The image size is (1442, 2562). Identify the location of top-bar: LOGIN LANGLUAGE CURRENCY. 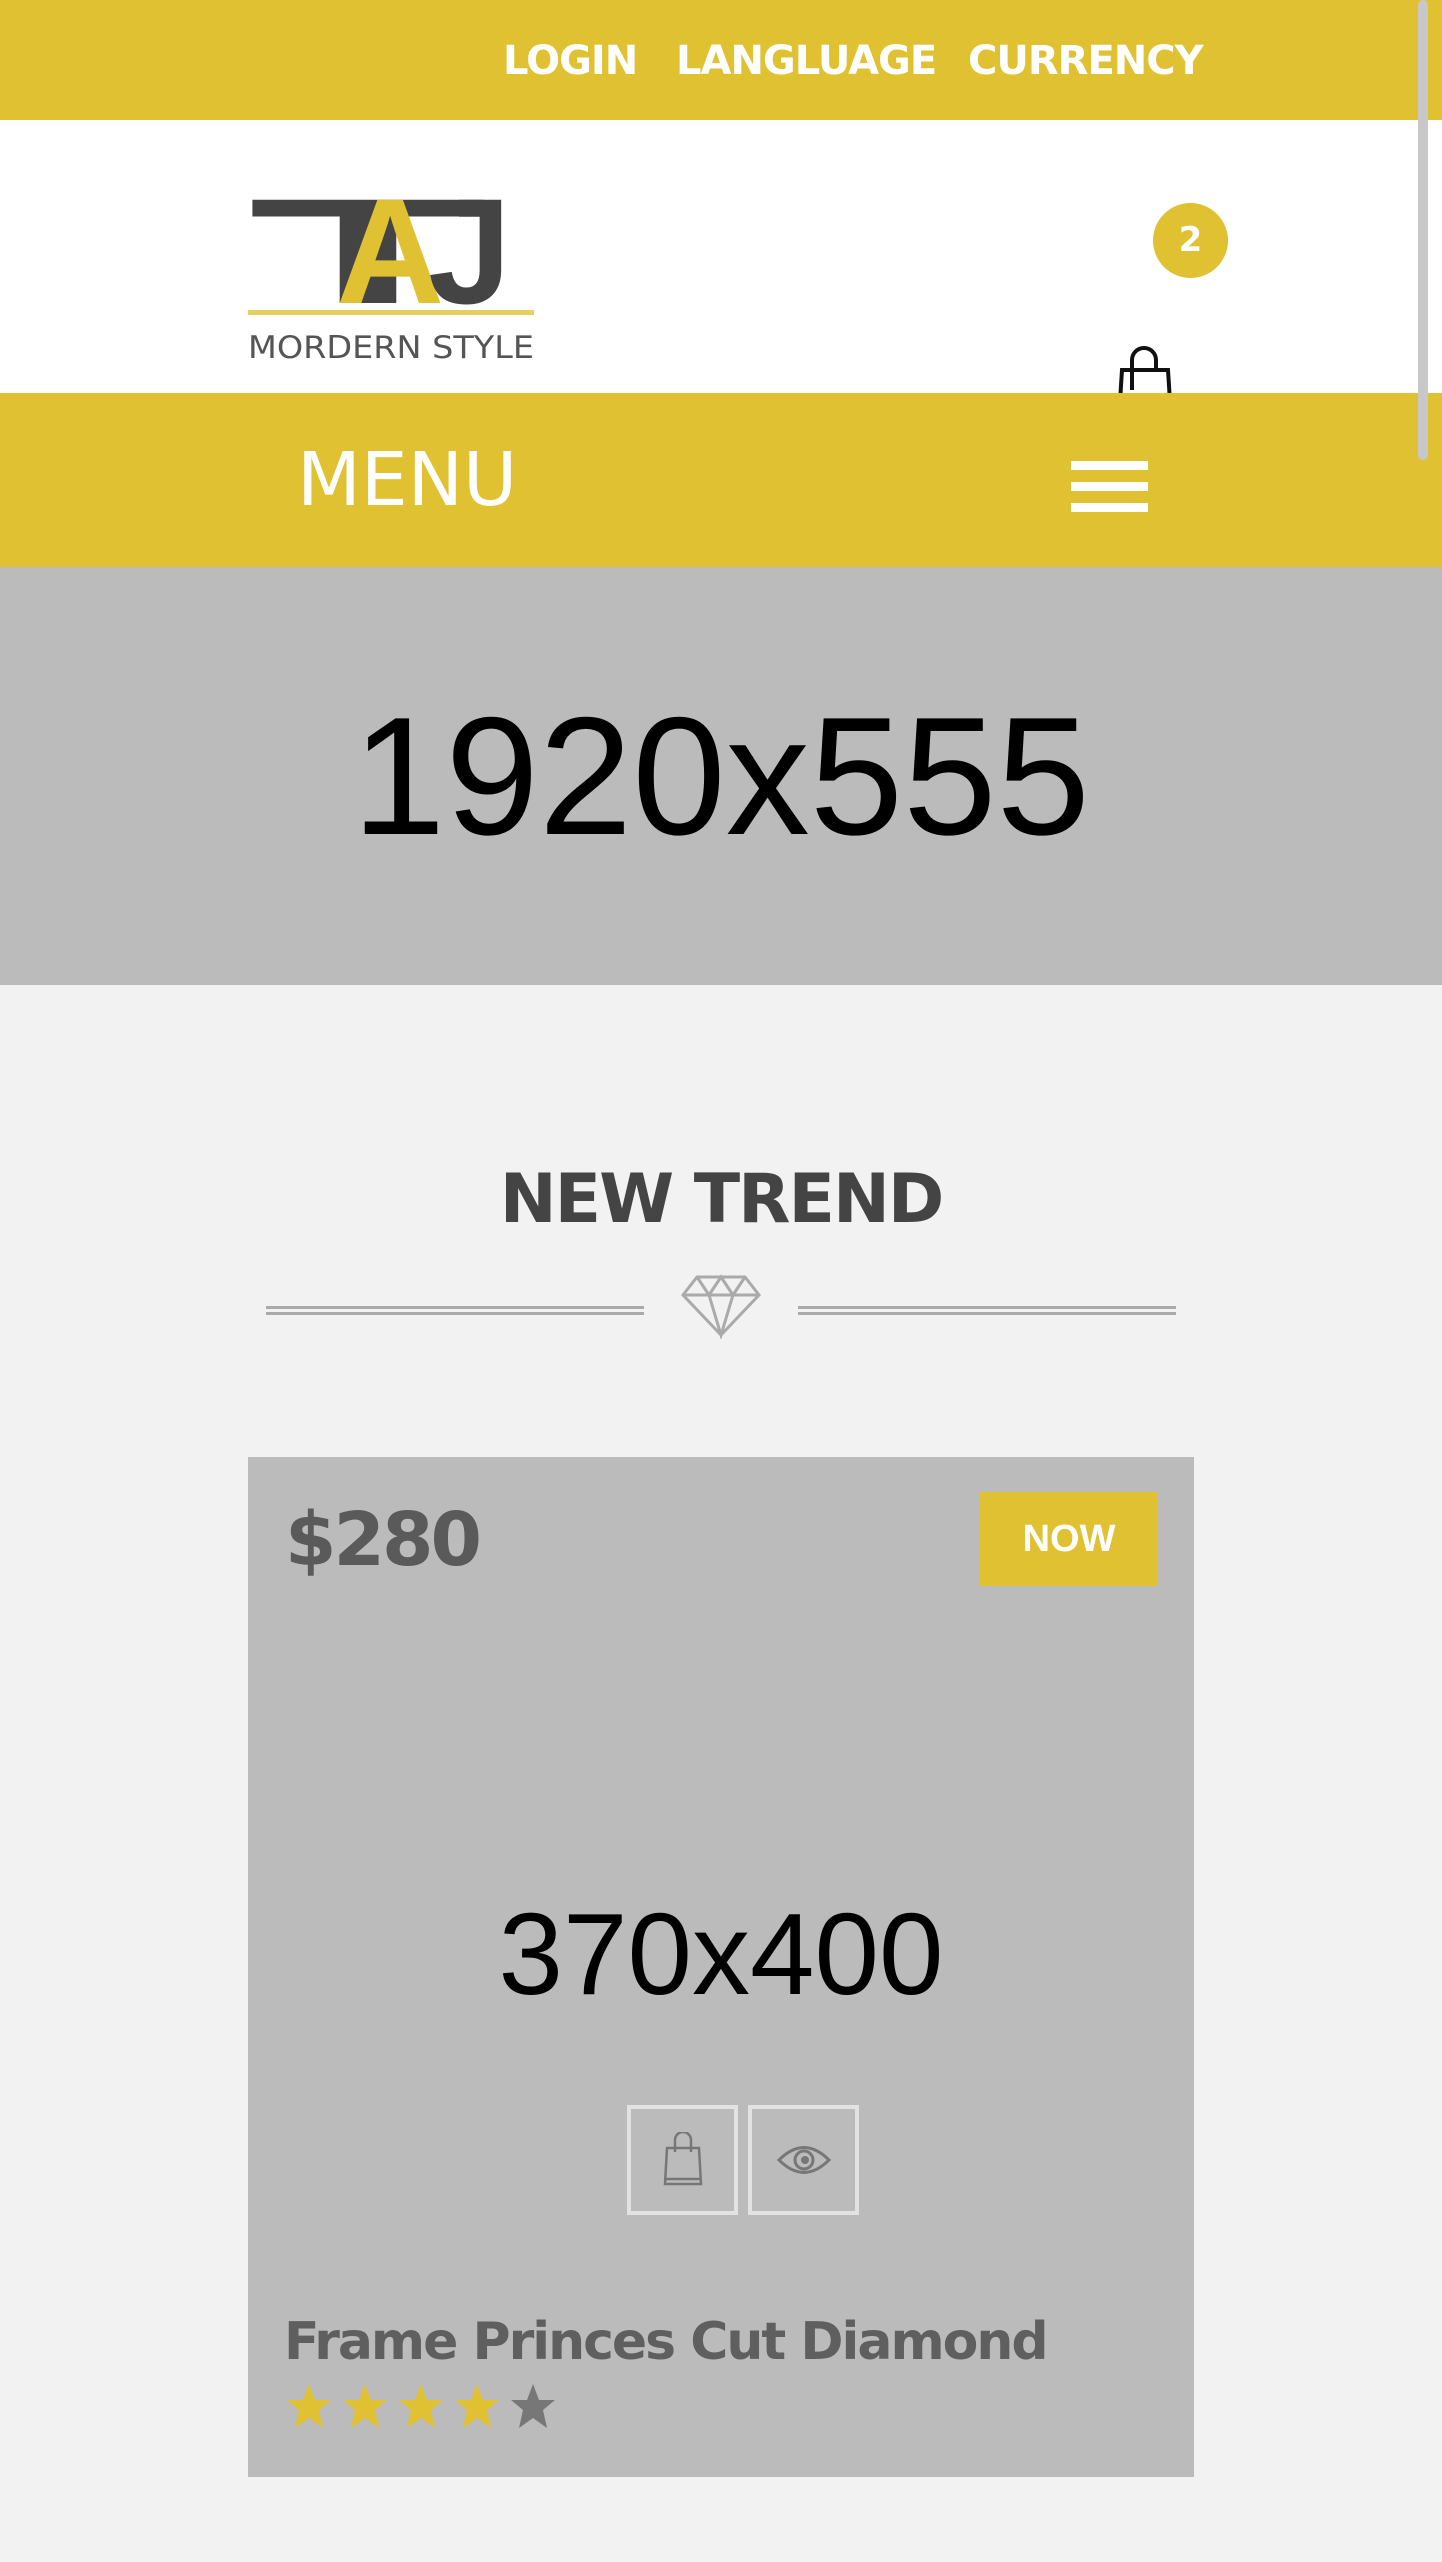
(721, 60).